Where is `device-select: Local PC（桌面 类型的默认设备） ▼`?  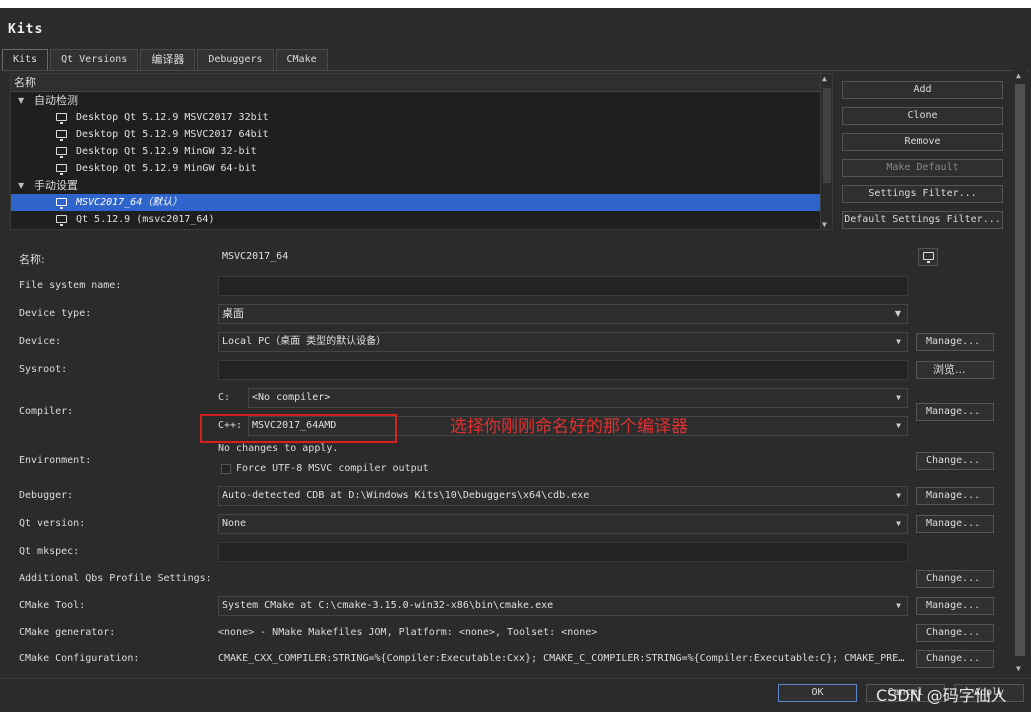
device-select: Local PC（桌面 类型的默认设备） ▼ is located at coordinates (563, 342).